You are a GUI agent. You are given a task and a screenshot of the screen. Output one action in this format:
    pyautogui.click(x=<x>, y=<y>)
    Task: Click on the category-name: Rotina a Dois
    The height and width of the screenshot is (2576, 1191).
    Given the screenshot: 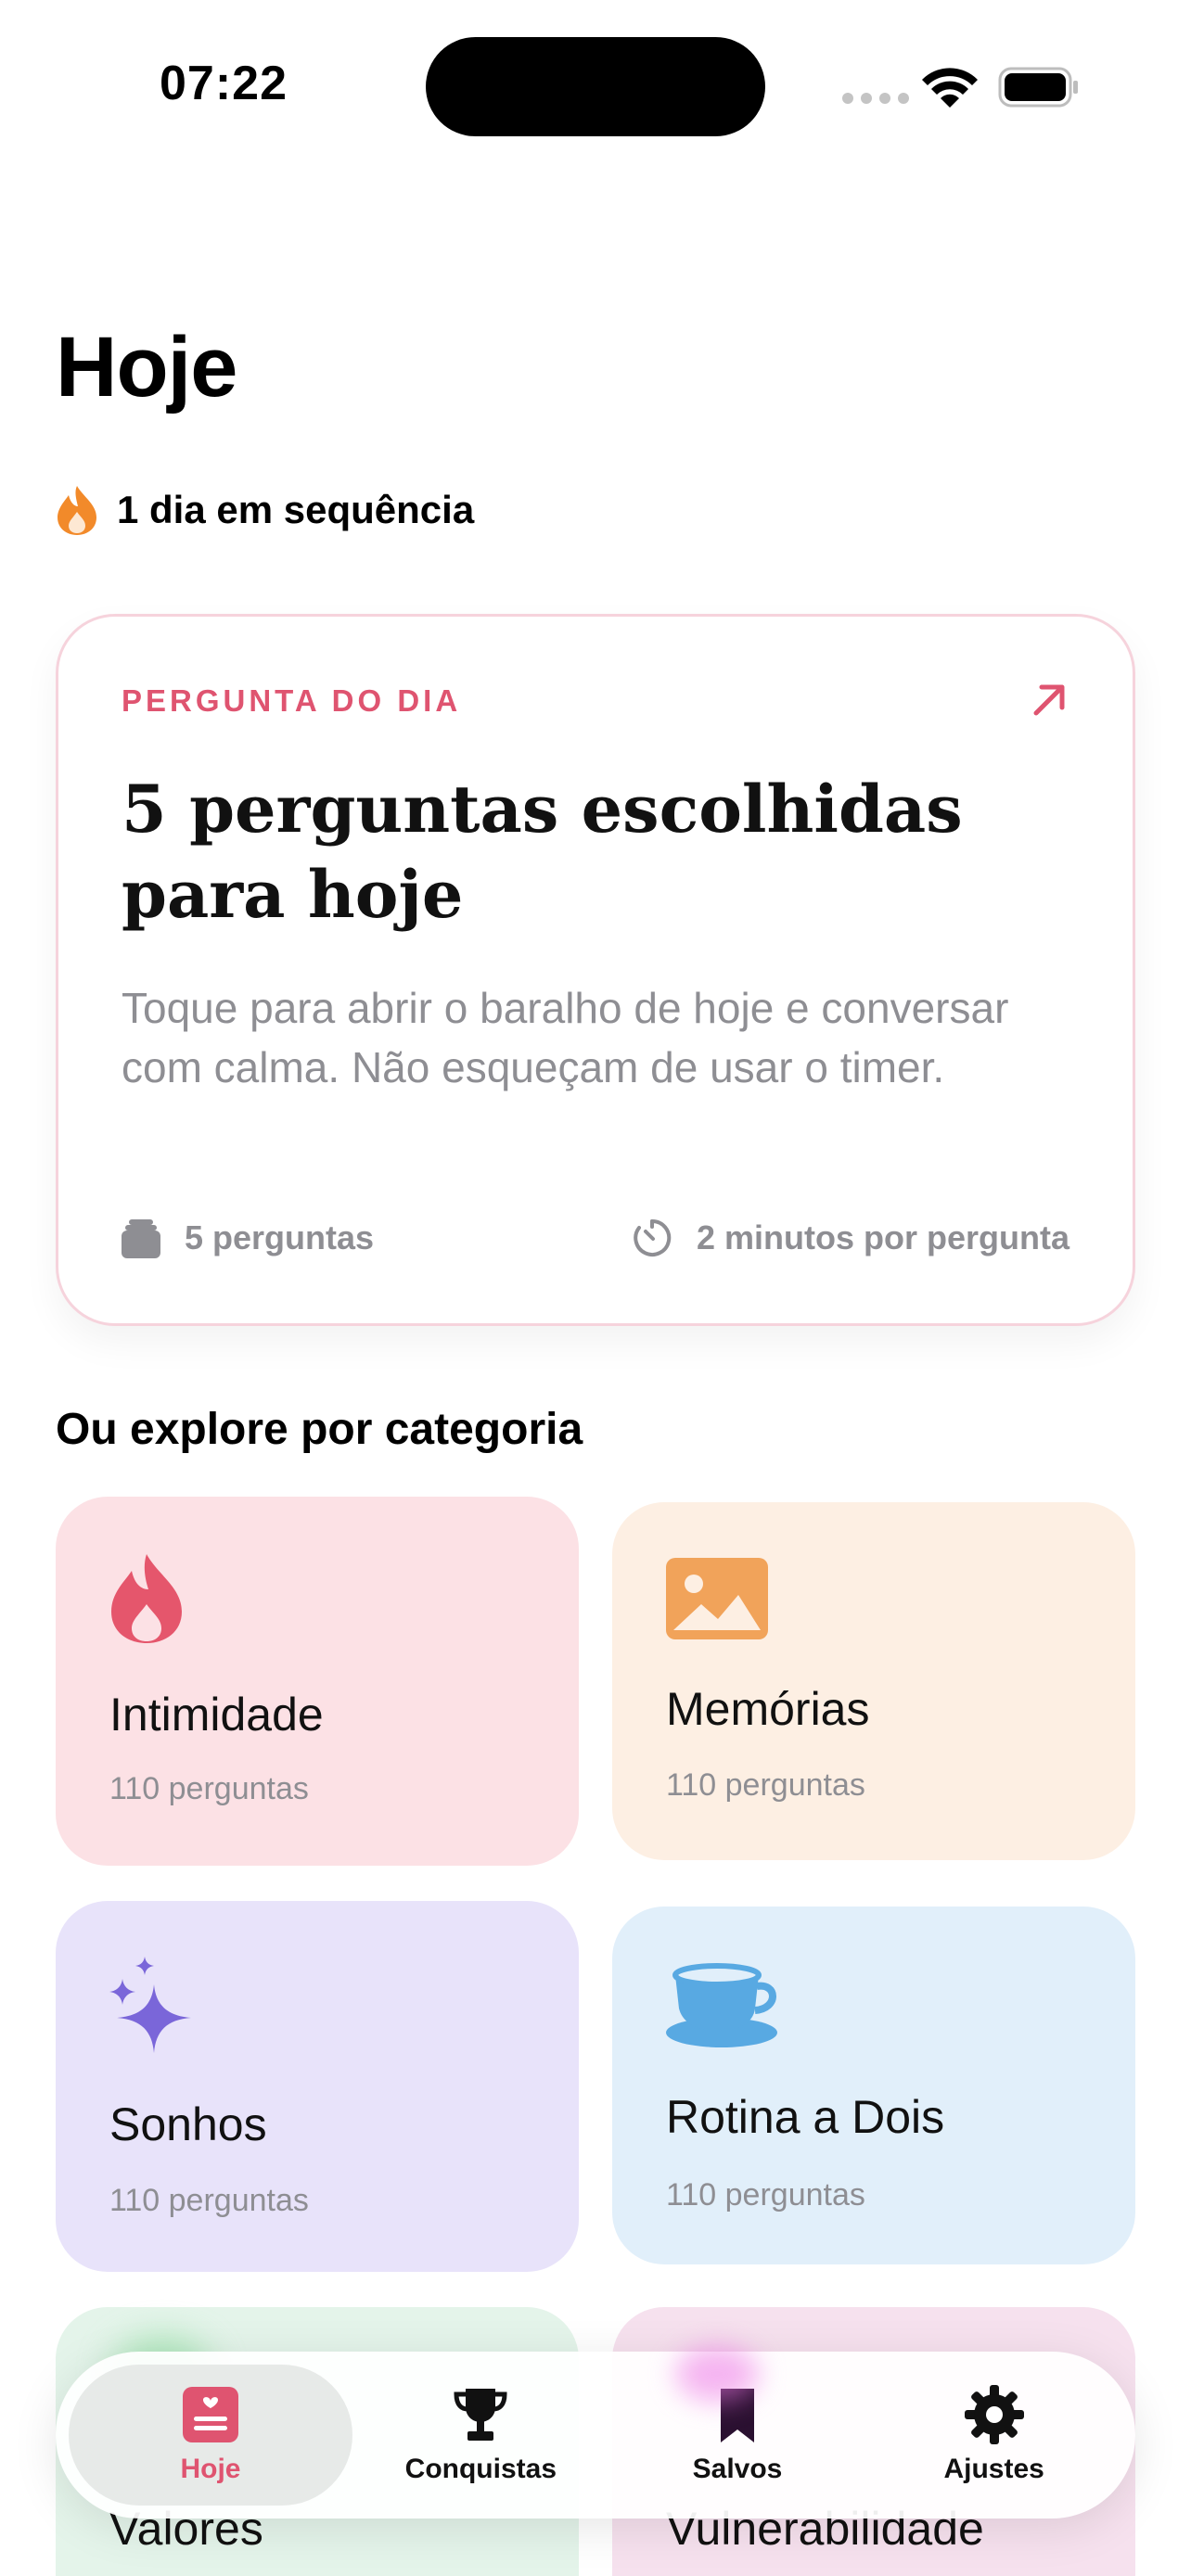 What is the action you would take?
    pyautogui.click(x=805, y=2117)
    